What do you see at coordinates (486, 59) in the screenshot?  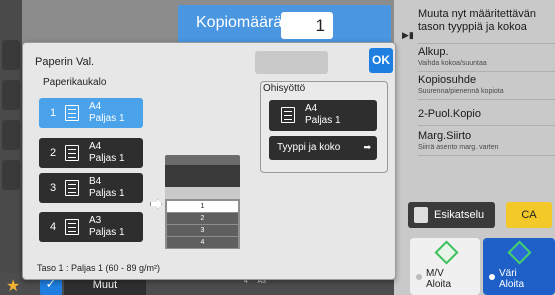 I see `right-panel-item-original: Alkup. Vaihda kokoa/suuntaa` at bounding box center [486, 59].